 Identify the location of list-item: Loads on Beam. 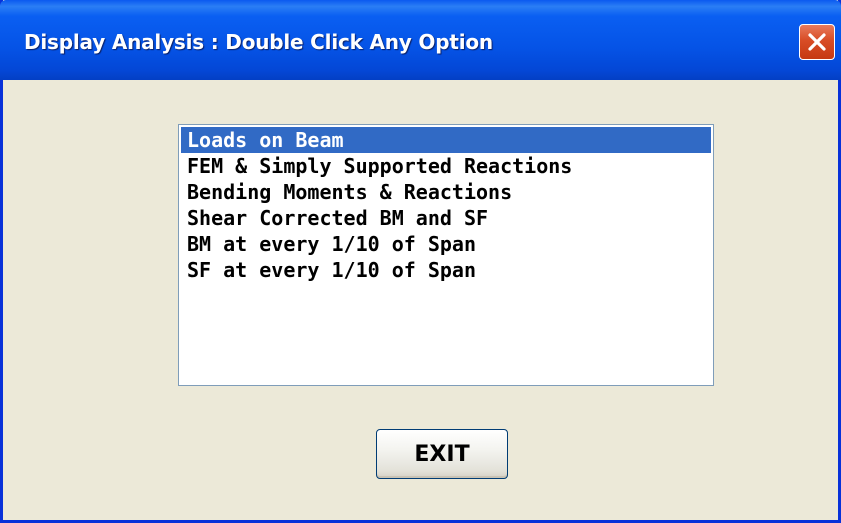
(446, 140).